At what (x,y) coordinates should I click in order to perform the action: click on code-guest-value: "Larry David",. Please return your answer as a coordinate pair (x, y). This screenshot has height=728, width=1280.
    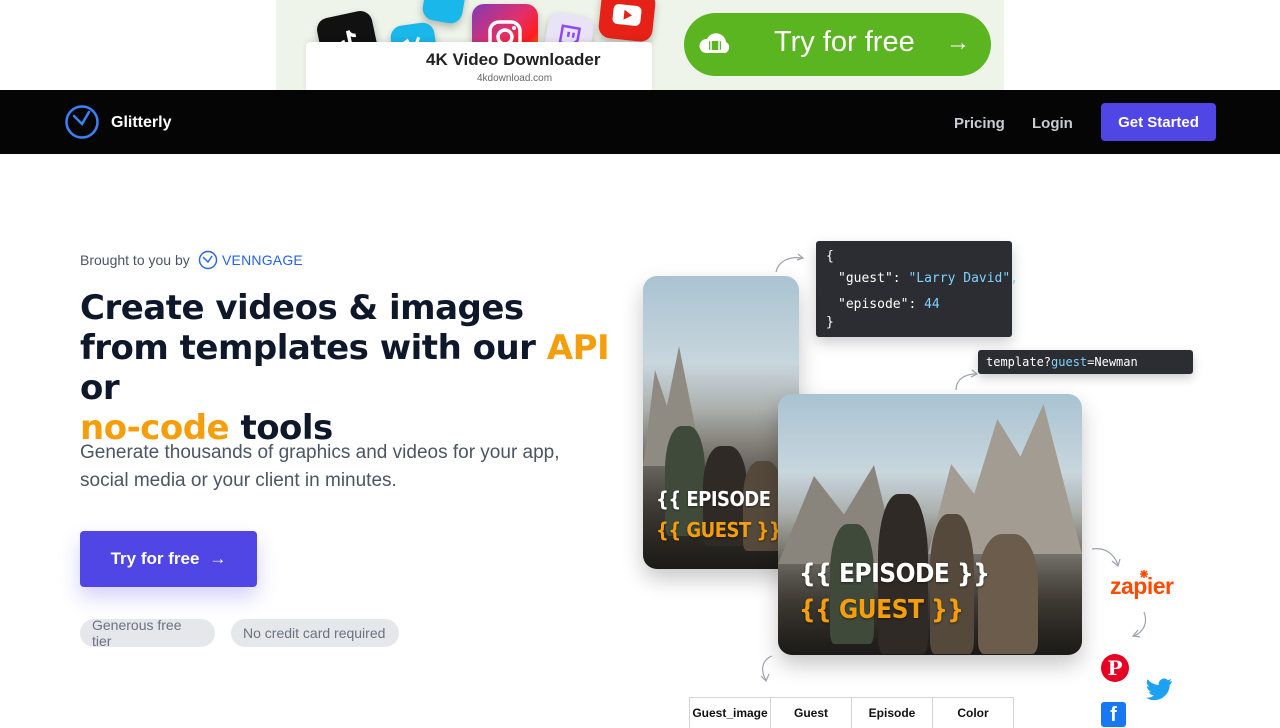
    Looking at the image, I should click on (963, 278).